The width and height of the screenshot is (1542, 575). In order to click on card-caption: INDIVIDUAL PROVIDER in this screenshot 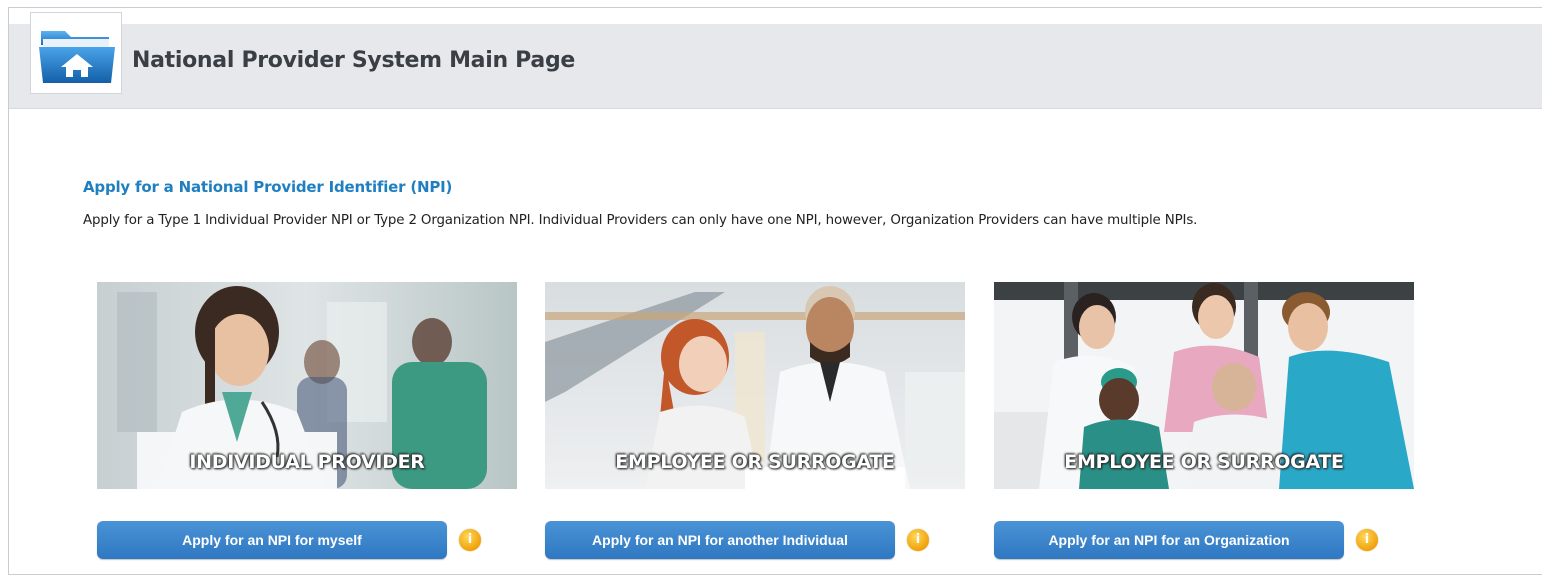, I will do `click(307, 462)`.